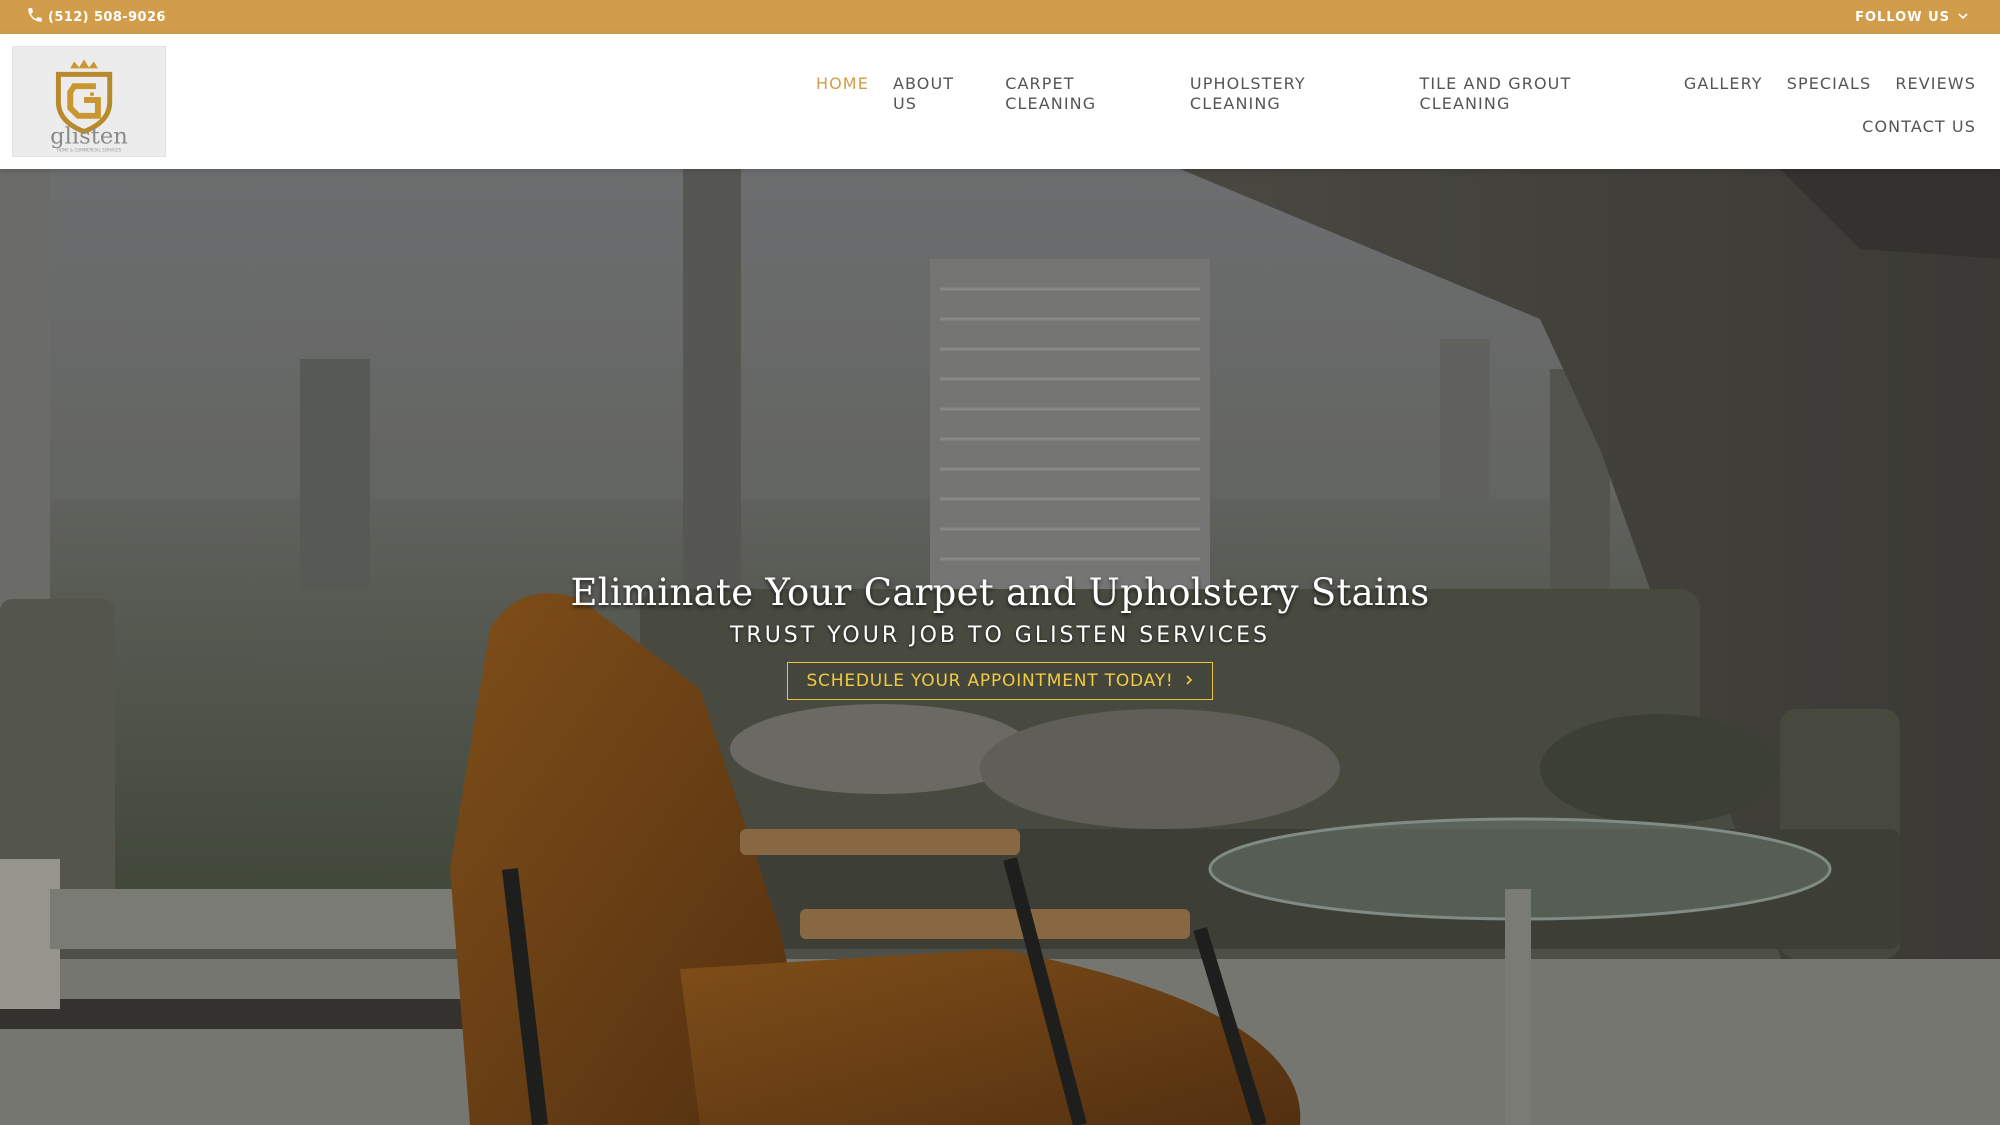 This screenshot has width=2000, height=1125. Describe the element at coordinates (1396, 138) in the screenshot. I see `nav-row-2: CONTACT US` at that location.